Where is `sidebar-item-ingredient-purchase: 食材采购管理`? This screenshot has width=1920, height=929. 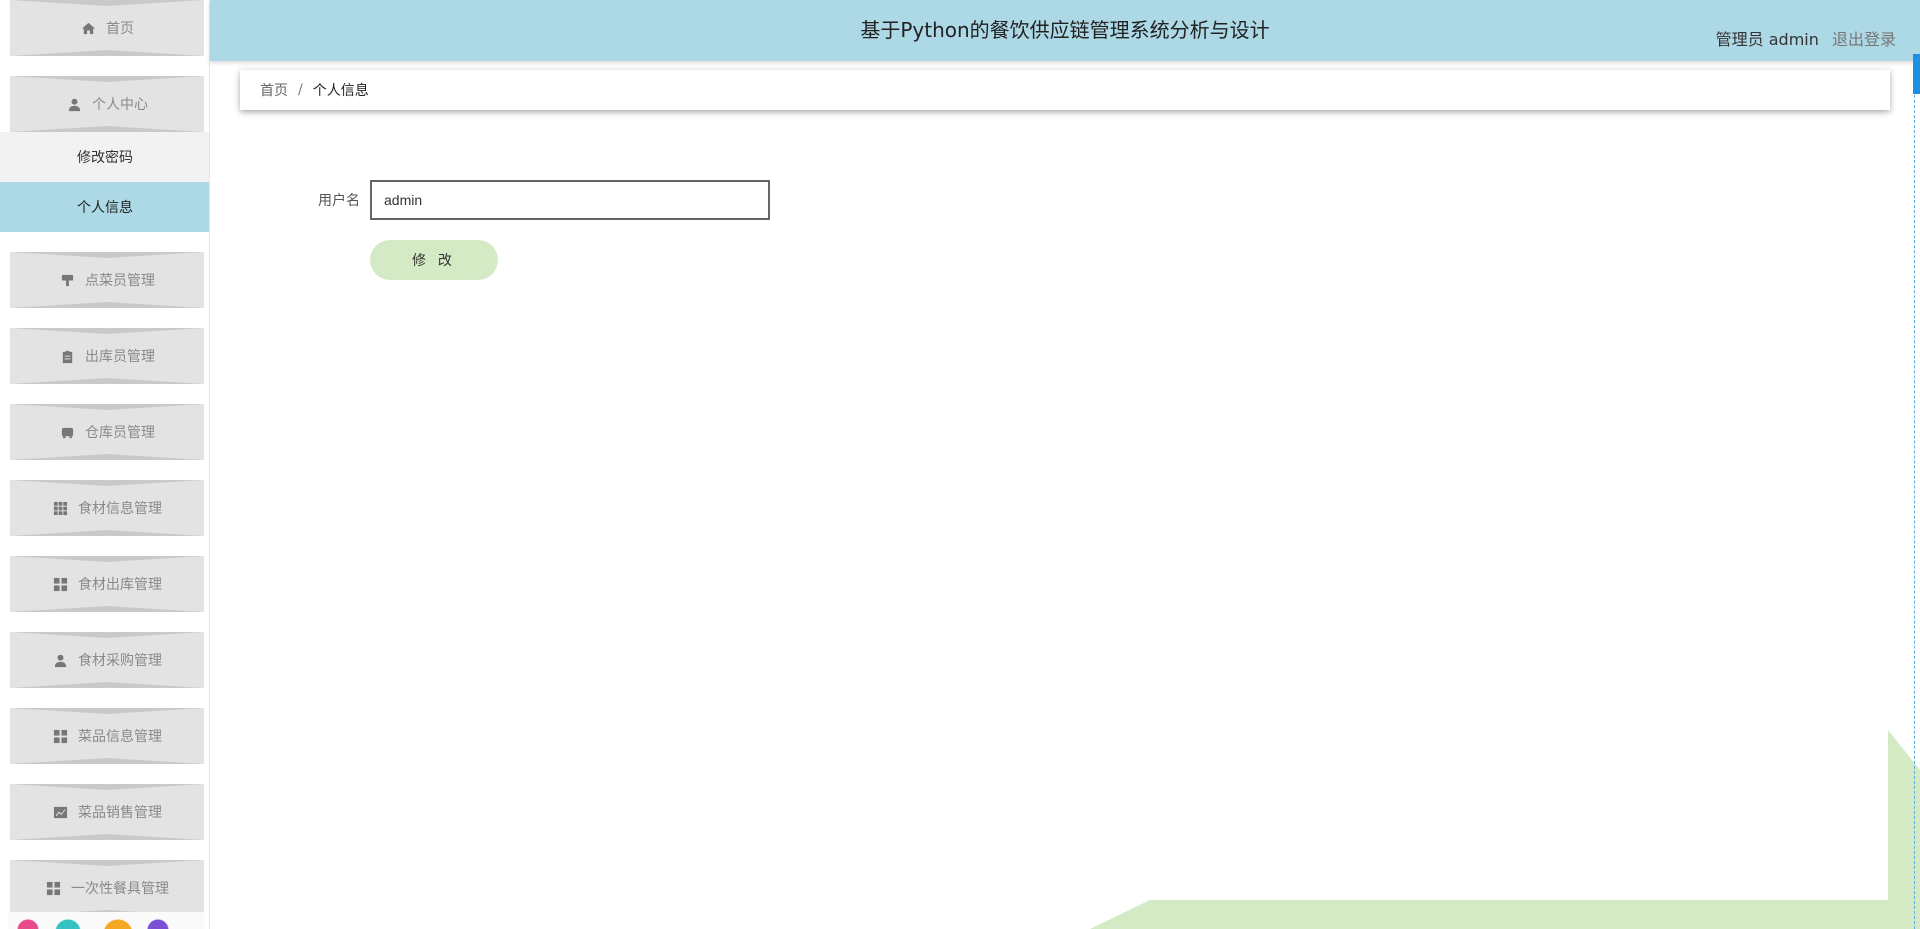
sidebar-item-ingredient-purchase: 食材采购管理 is located at coordinates (107, 660).